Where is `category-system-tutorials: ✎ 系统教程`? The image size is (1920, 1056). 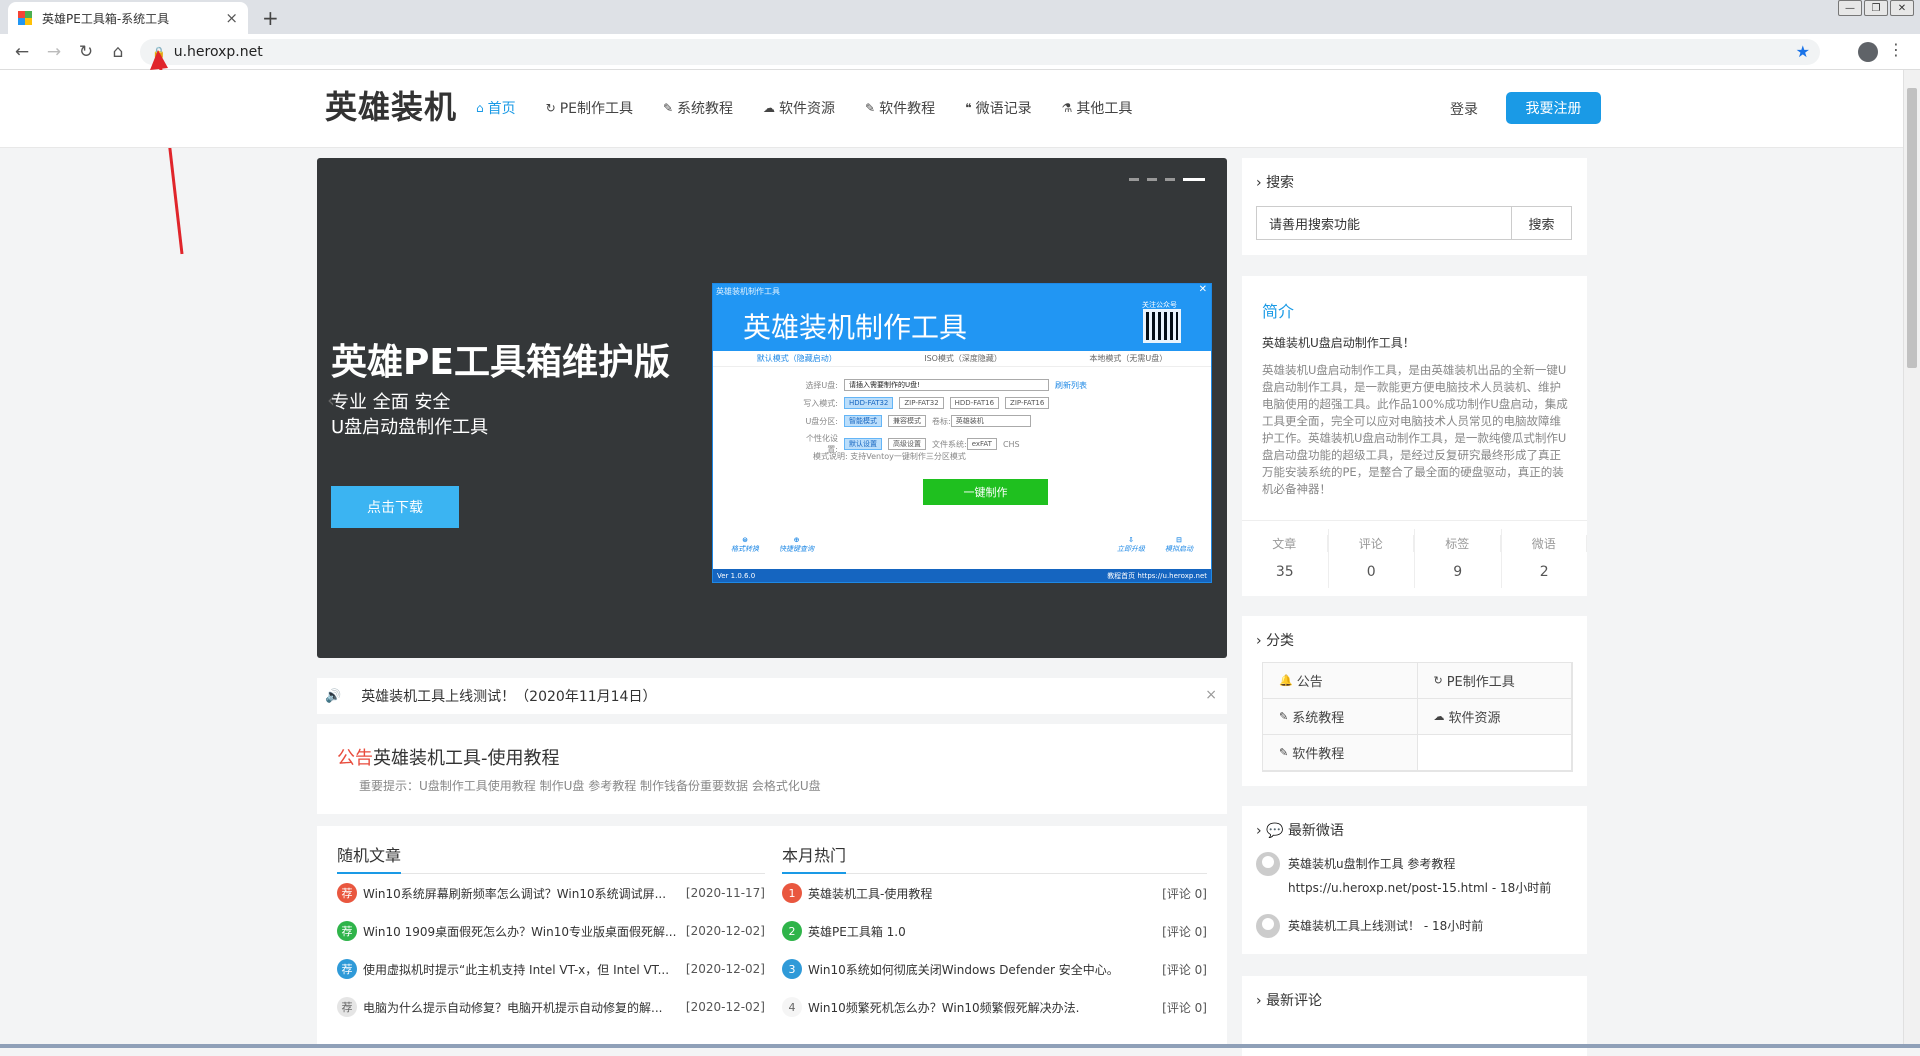
category-system-tutorials: ✎ 系统教程 is located at coordinates (1340, 717).